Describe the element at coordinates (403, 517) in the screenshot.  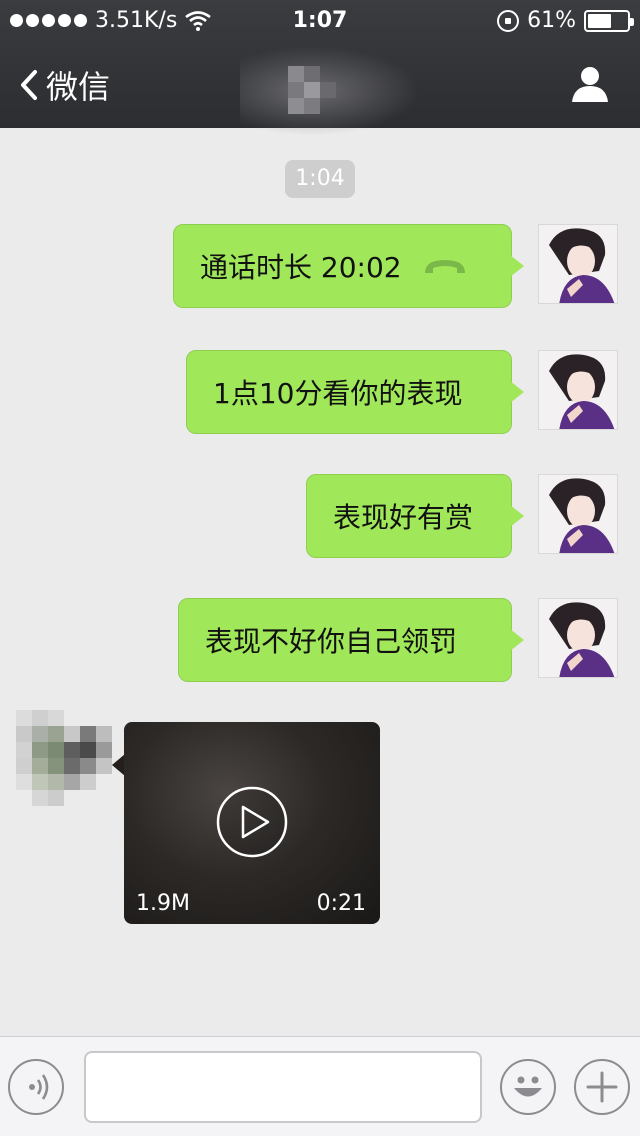
I see `message-text: 表现好有赏` at that location.